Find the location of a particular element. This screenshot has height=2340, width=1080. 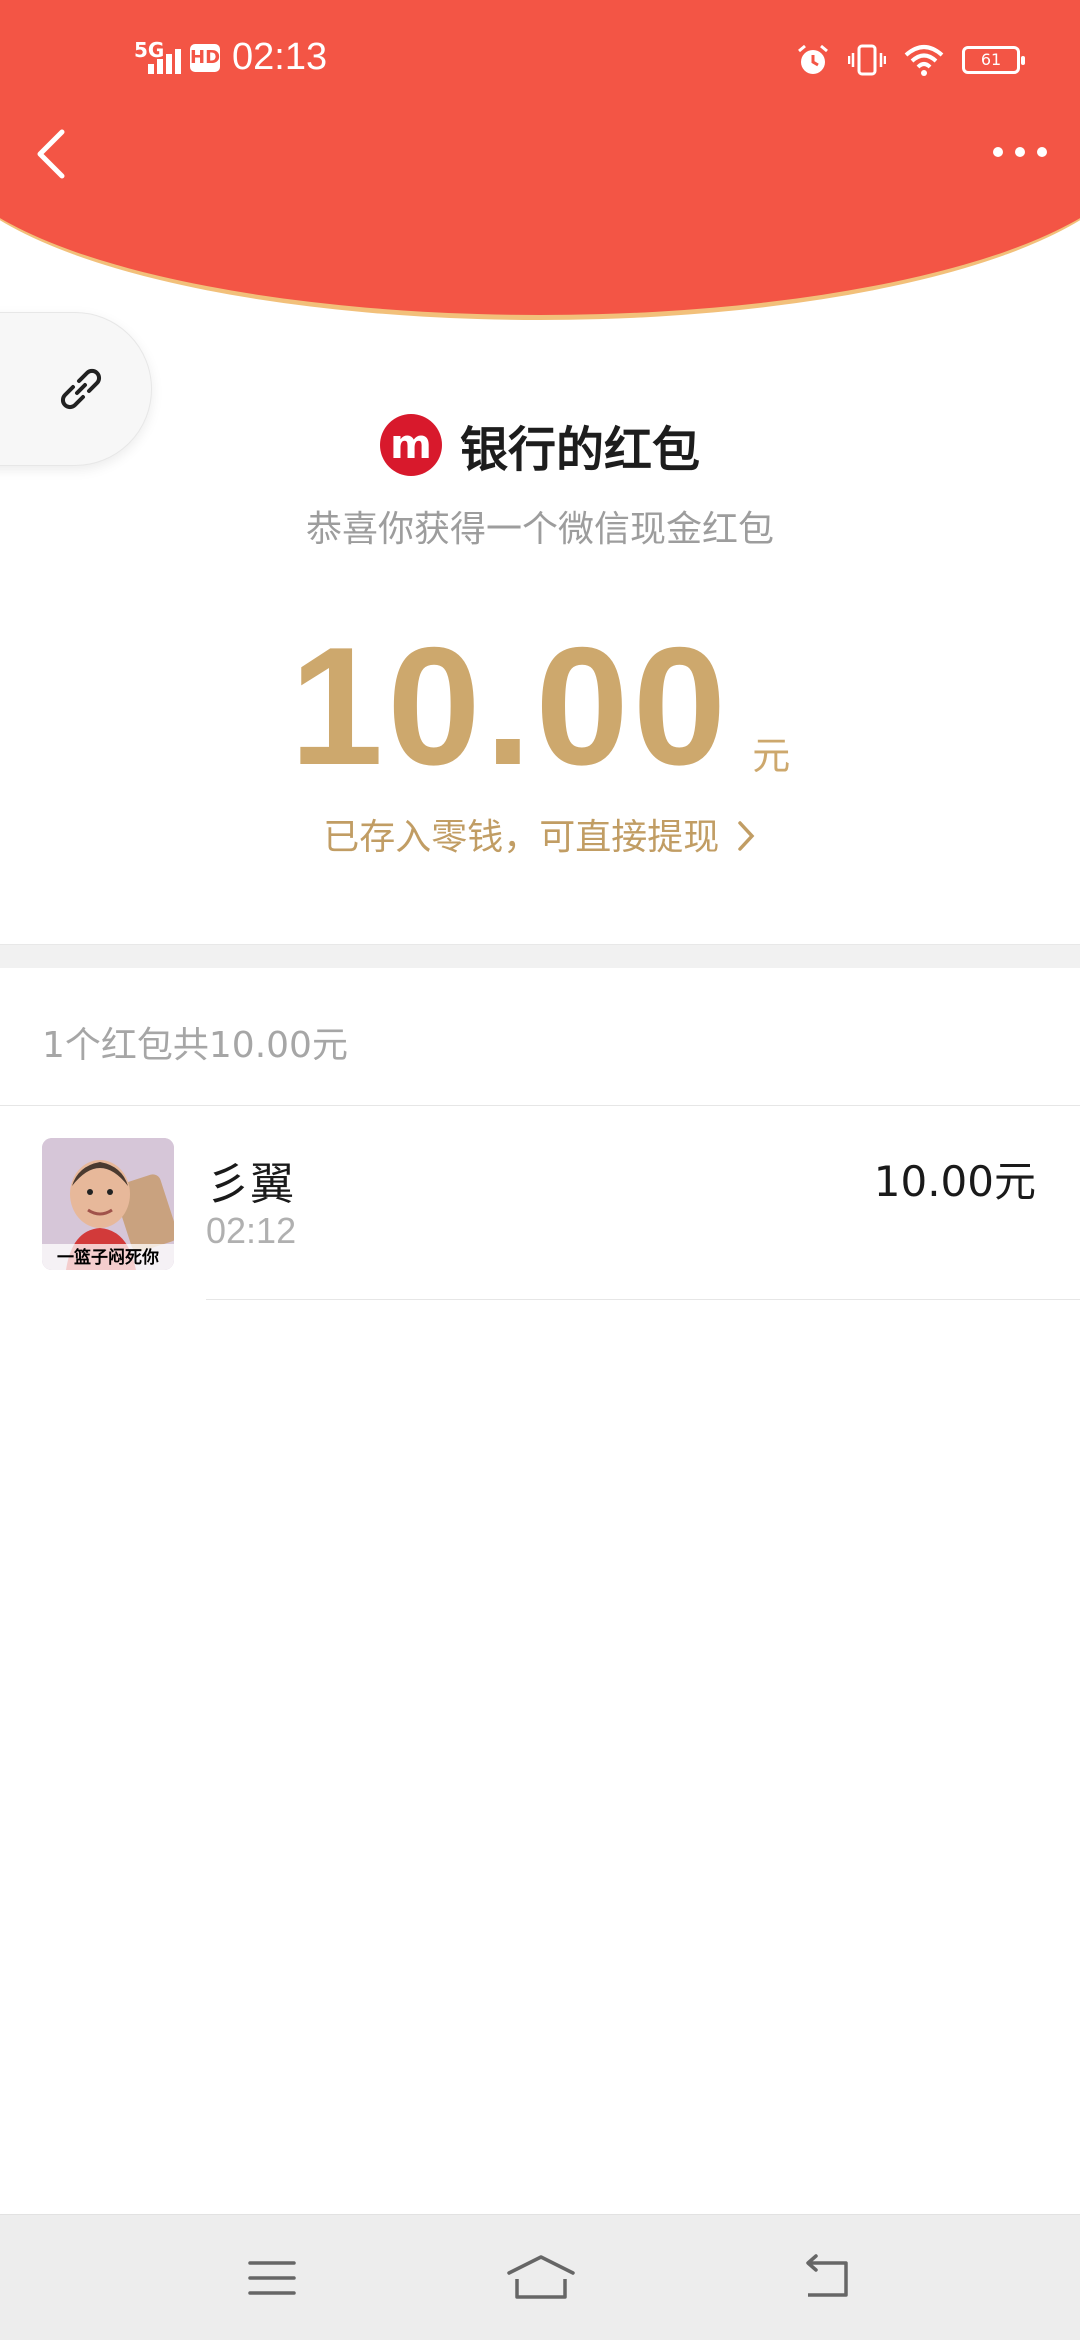

packet-title: 银行的红包 is located at coordinates (579, 450).